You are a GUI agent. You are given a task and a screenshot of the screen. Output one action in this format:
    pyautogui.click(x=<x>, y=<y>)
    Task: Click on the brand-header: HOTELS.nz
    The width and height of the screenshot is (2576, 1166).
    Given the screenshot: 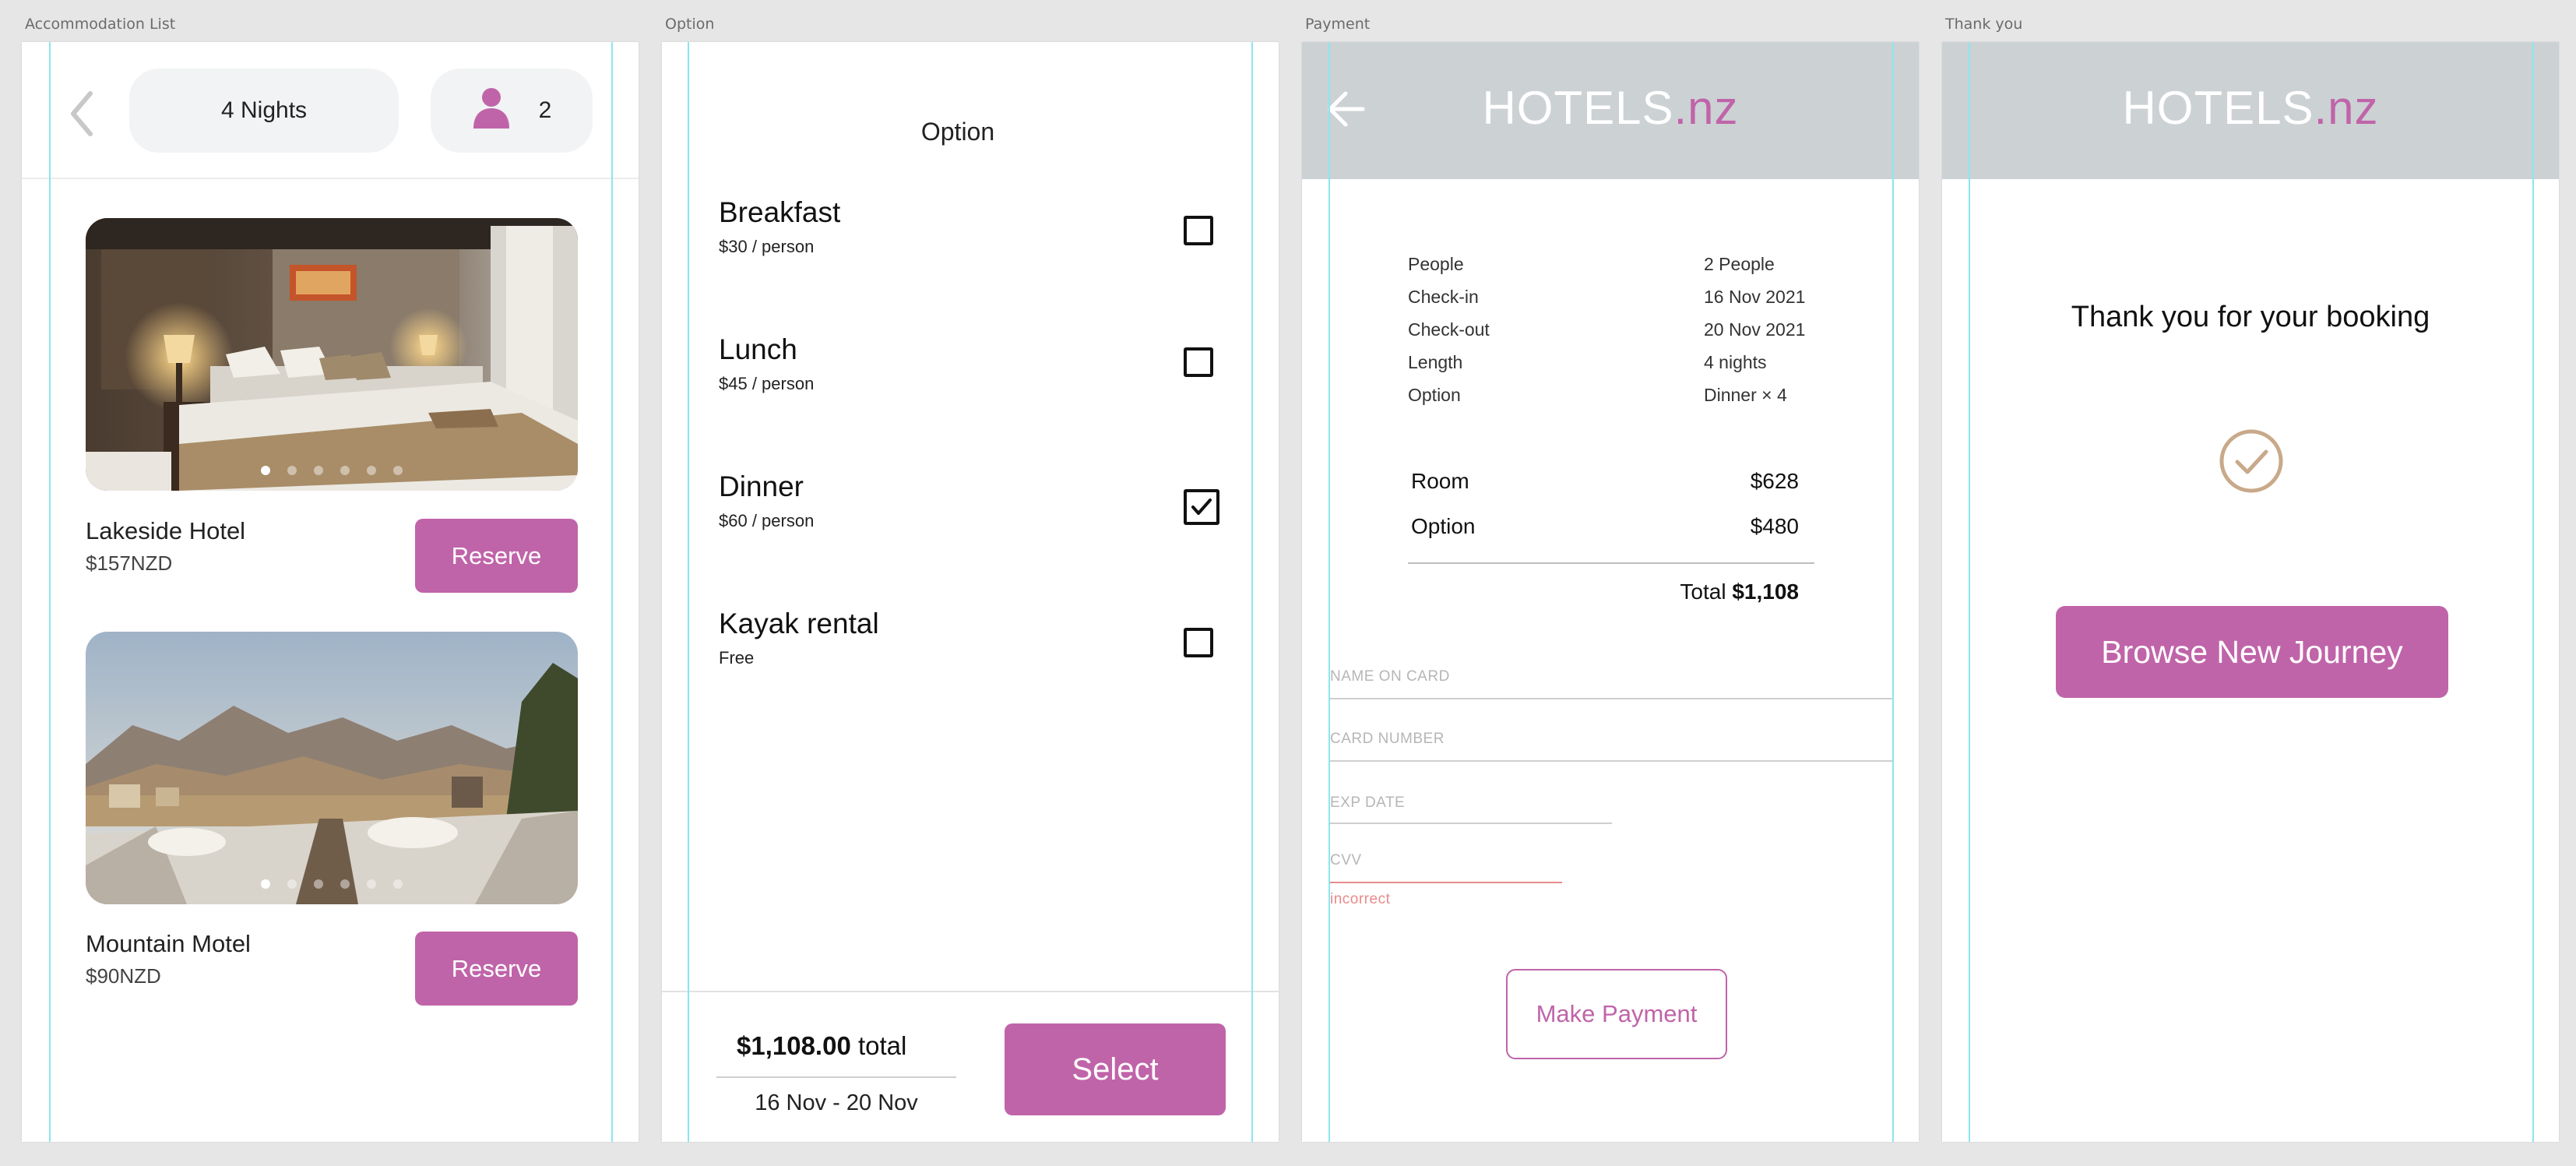 What is the action you would take?
    pyautogui.click(x=2250, y=110)
    